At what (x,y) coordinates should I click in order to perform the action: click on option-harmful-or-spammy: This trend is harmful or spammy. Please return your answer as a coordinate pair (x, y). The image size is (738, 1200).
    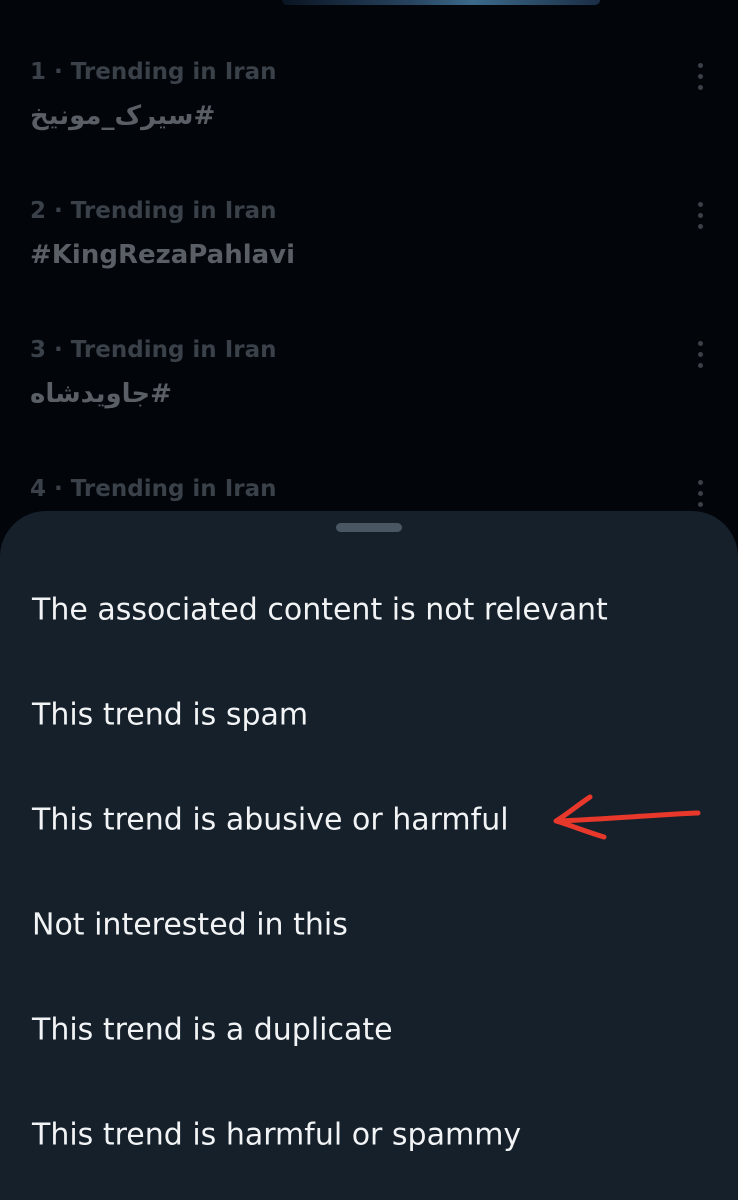
    Looking at the image, I should click on (369, 1134).